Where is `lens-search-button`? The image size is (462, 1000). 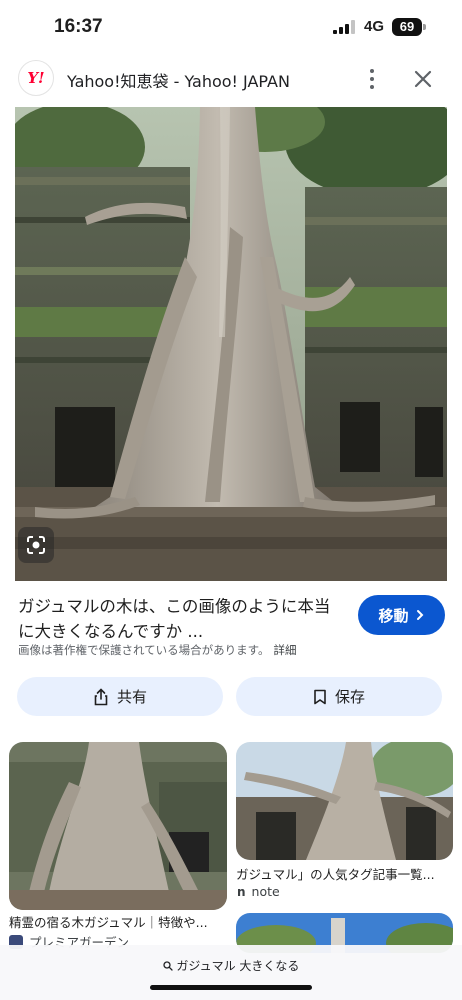 lens-search-button is located at coordinates (36, 545).